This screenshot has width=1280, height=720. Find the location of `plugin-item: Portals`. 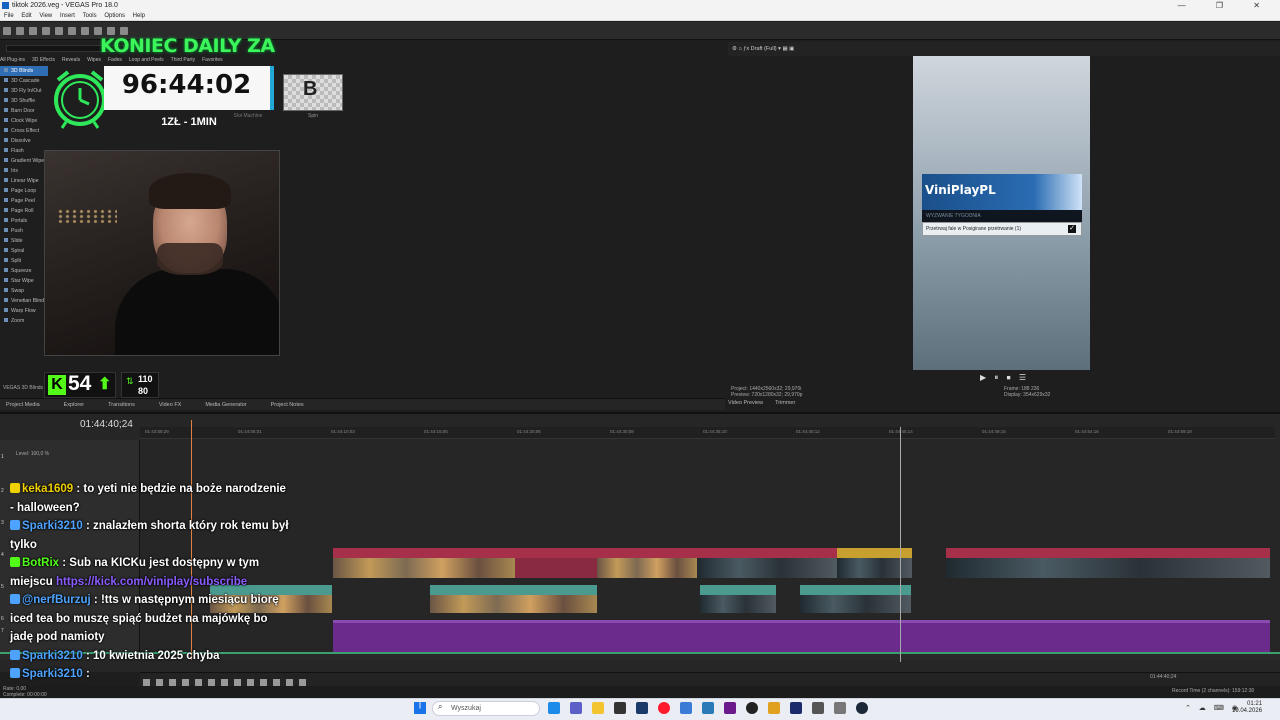

plugin-item: Portals is located at coordinates (24, 221).